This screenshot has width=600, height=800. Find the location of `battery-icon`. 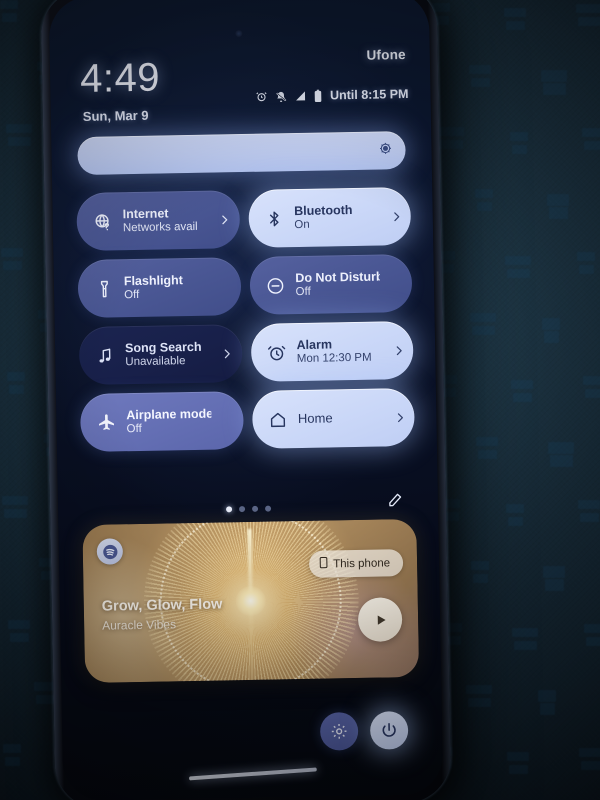

battery-icon is located at coordinates (317, 95).